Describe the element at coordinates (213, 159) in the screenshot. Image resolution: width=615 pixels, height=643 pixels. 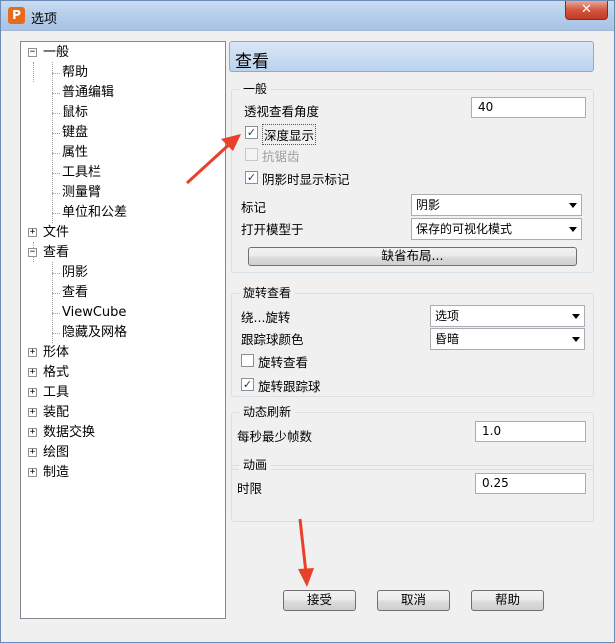
I see `annotation-arrow-depth` at that location.